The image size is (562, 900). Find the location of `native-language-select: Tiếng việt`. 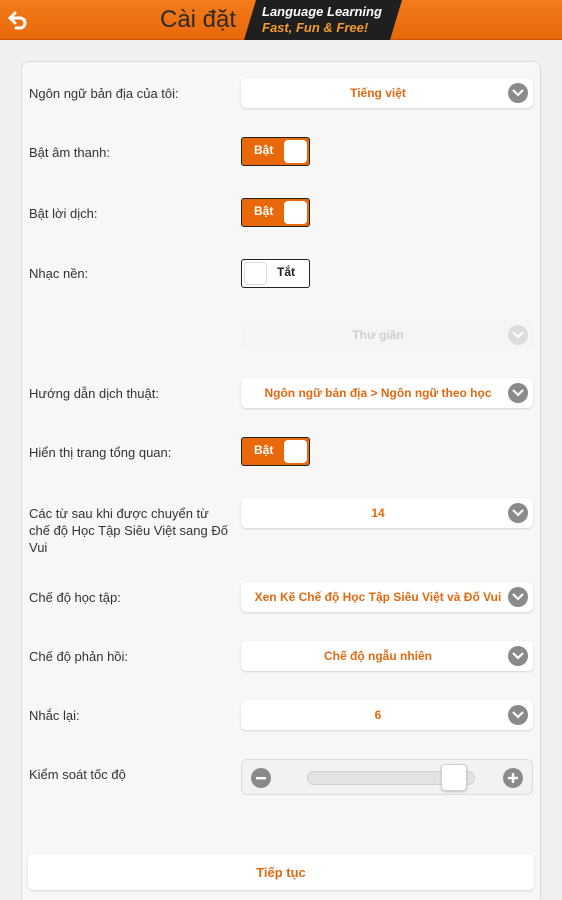

native-language-select: Tiếng việt is located at coordinates (387, 93).